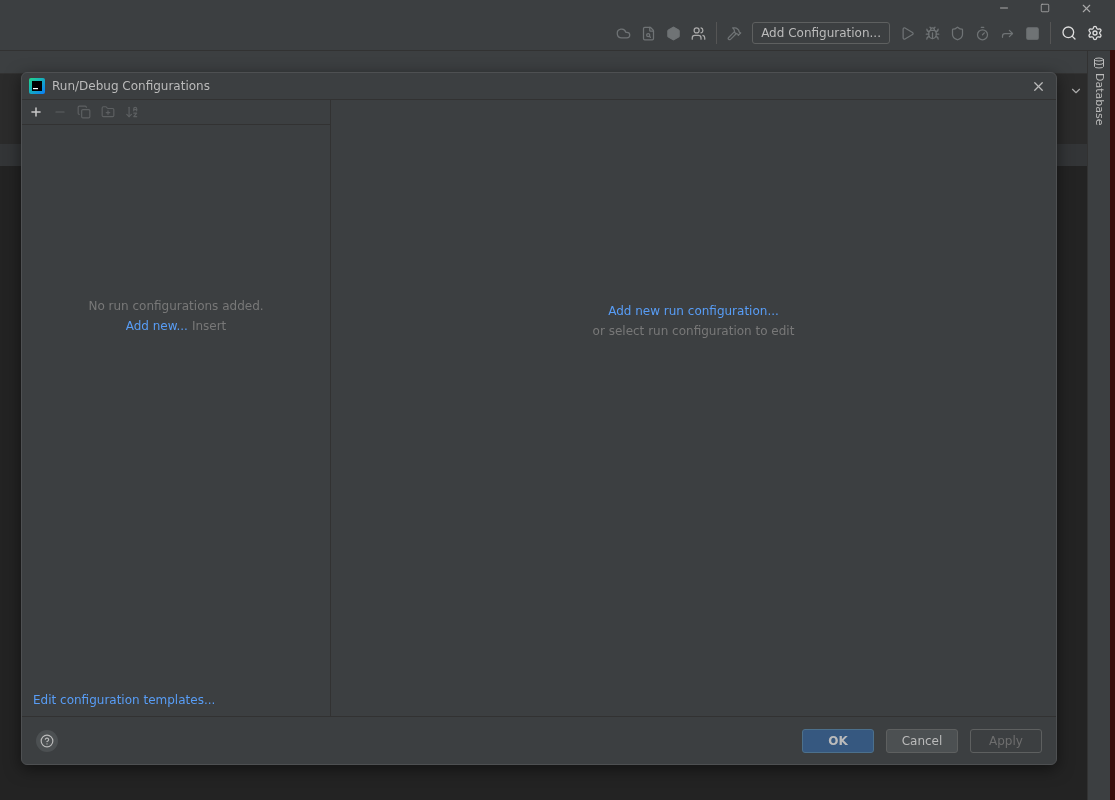 This screenshot has width=1115, height=800. What do you see at coordinates (1045, 8) in the screenshot?
I see `maximize-icon` at bounding box center [1045, 8].